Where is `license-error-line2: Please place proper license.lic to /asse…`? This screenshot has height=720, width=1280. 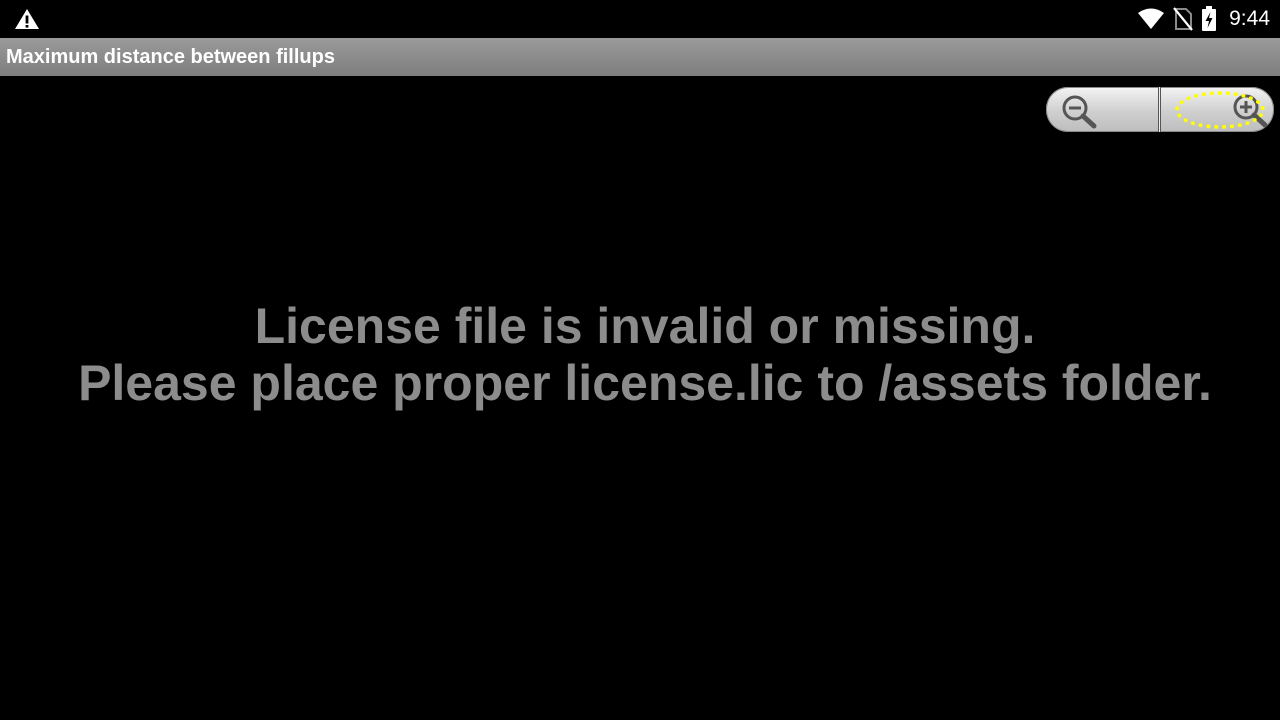 license-error-line2: Please place proper license.lic to /asse… is located at coordinates (645, 383).